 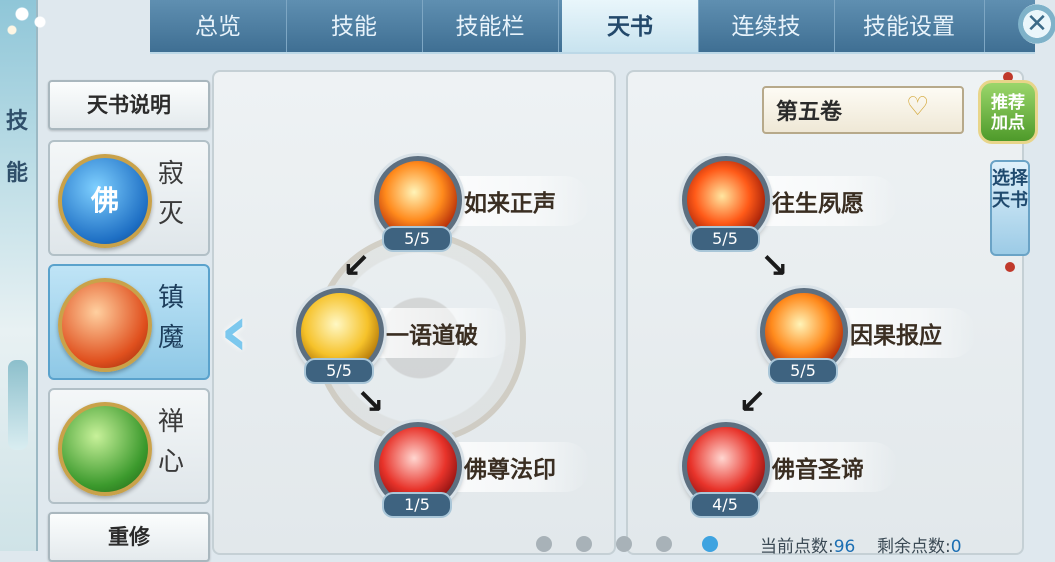 I want to click on recommend-points-button: 推荐 加点, so click(x=1008, y=112).